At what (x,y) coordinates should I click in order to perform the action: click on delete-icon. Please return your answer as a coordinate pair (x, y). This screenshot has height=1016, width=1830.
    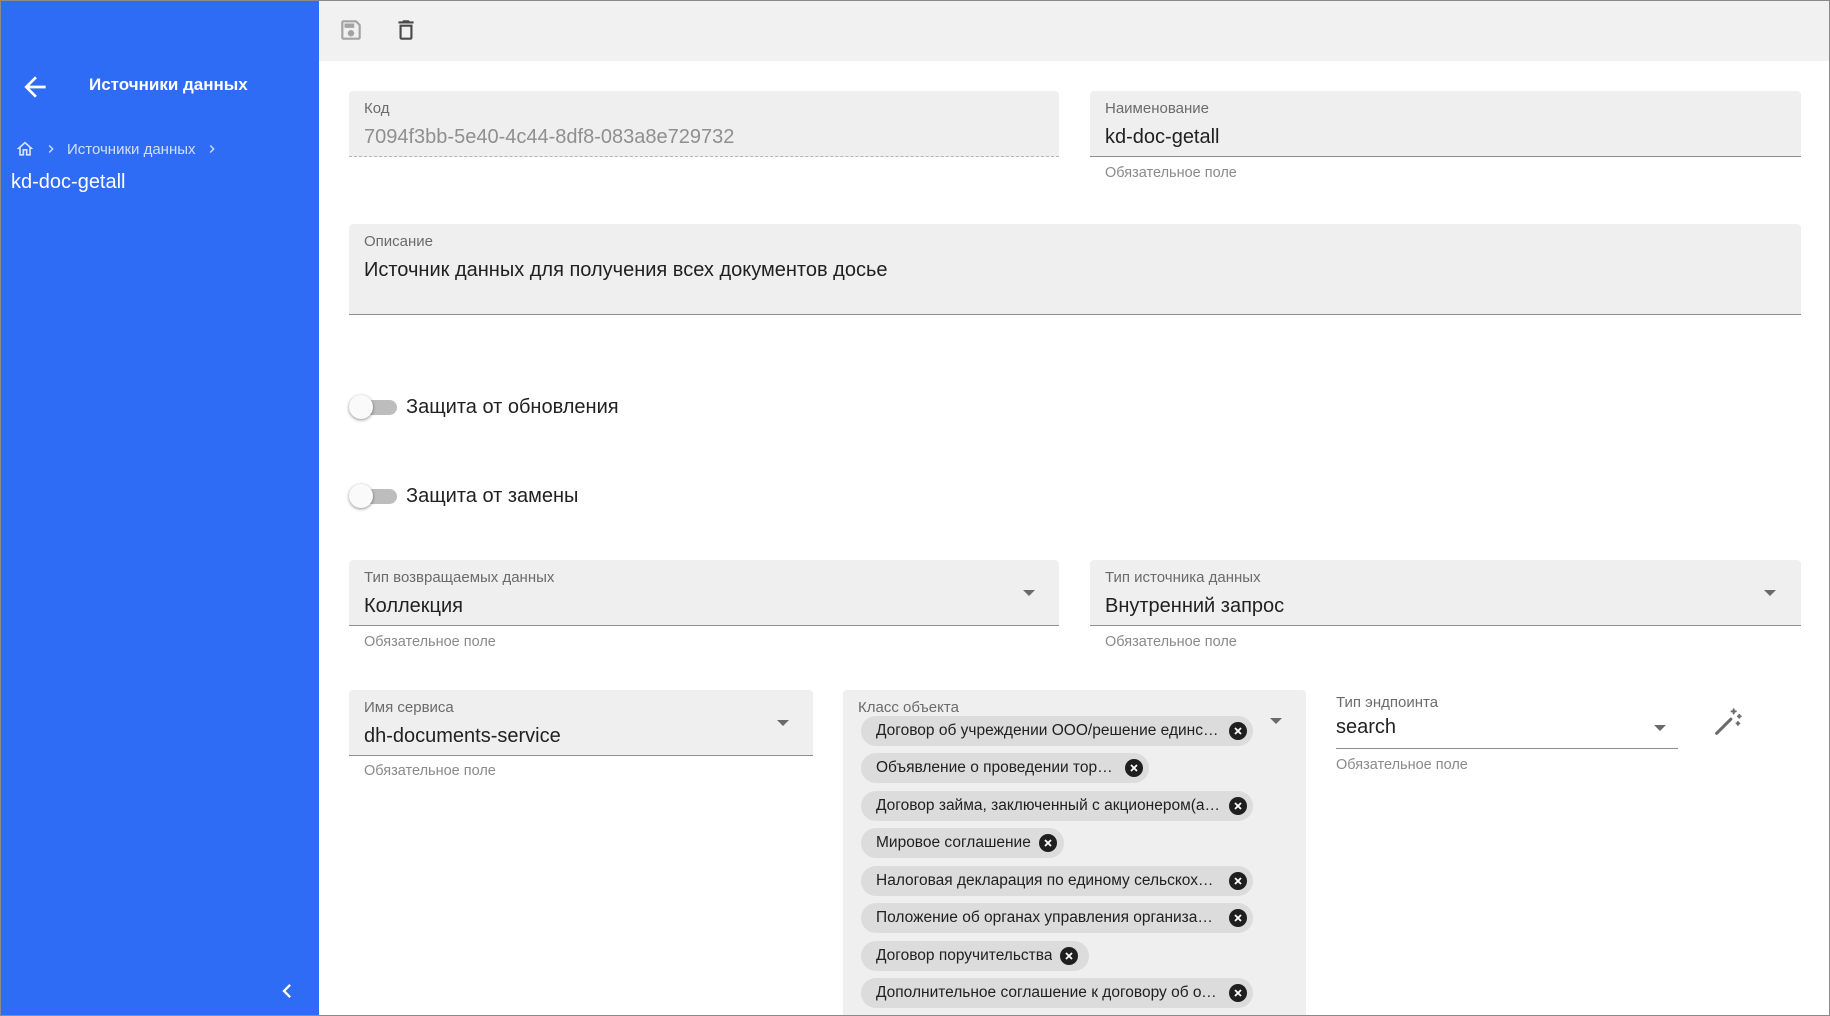
    Looking at the image, I should click on (406, 30).